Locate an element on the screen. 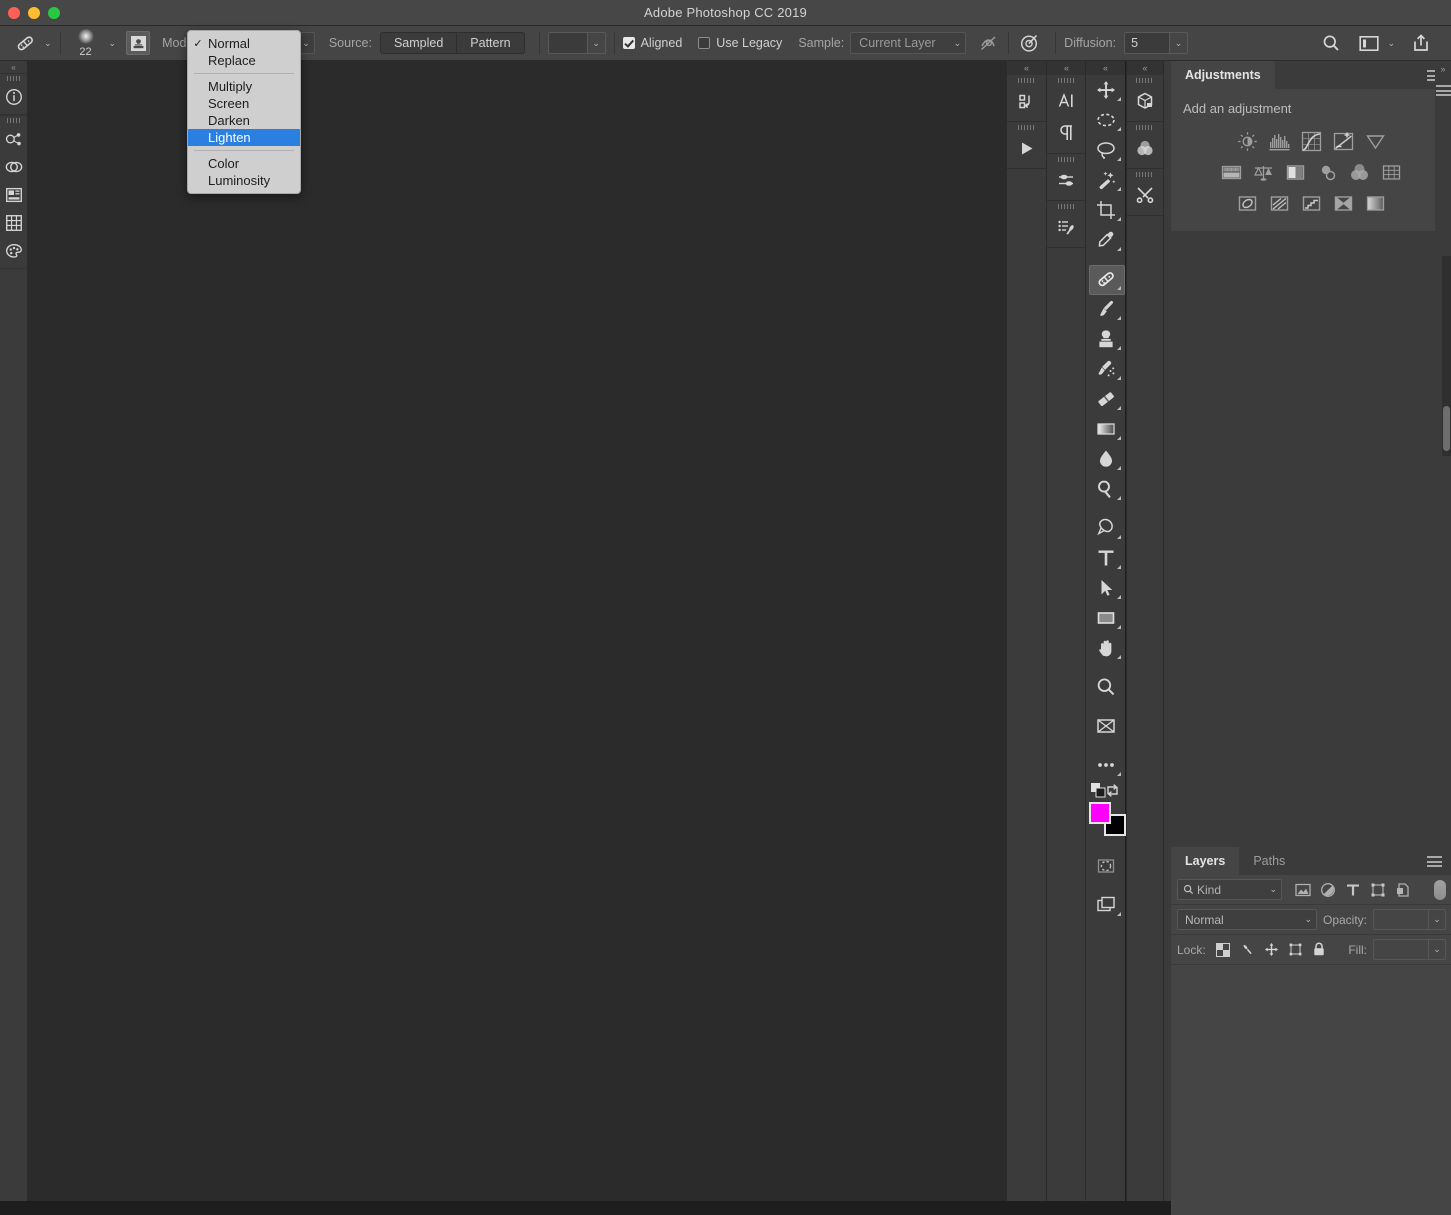 Image resolution: width=1451 pixels, height=1215 pixels. lock-all-icon is located at coordinates (1319, 949).